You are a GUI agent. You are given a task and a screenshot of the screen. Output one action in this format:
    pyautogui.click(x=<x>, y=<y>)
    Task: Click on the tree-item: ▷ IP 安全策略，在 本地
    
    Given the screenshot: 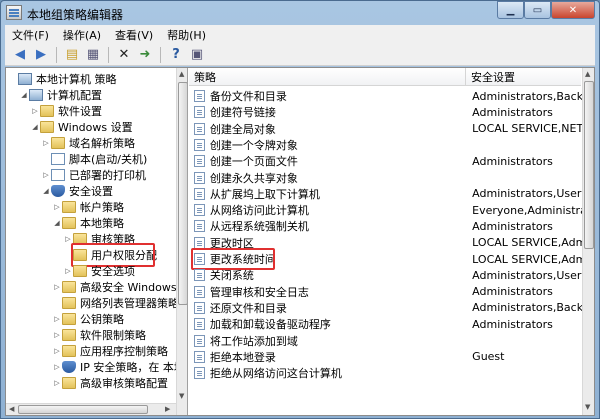 What is the action you would take?
    pyautogui.click(x=118, y=367)
    